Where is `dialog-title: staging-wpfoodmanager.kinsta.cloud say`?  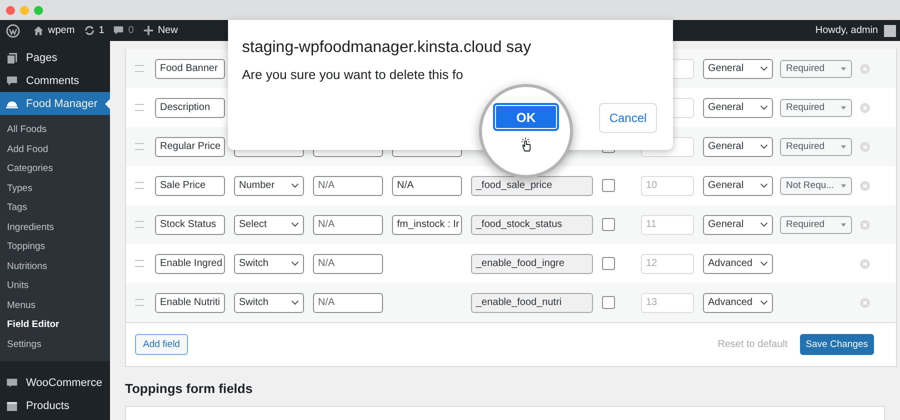
dialog-title: staging-wpfoodmanager.kinsta.cloud say is located at coordinates (387, 48).